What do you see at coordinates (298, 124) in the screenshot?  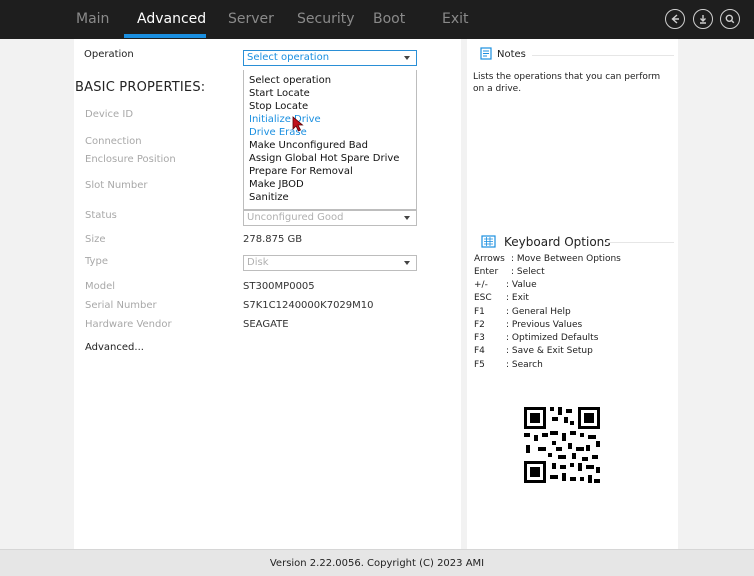 I see `cursor-icon` at bounding box center [298, 124].